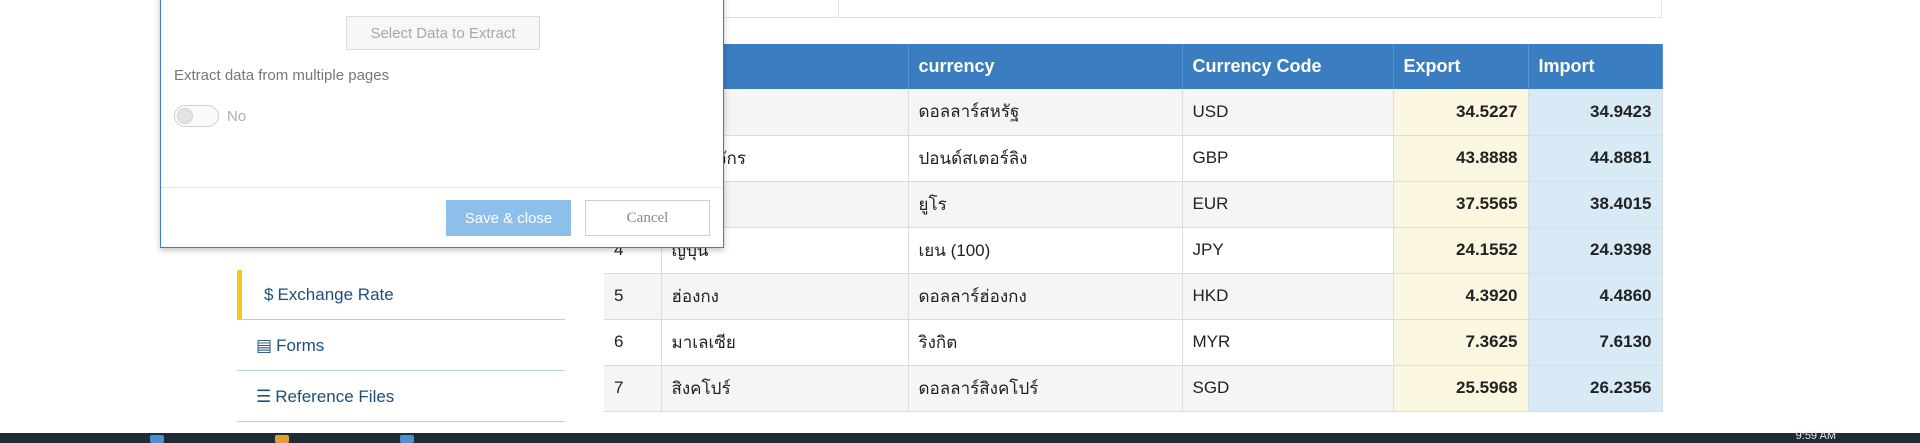 The width and height of the screenshot is (1920, 443). Describe the element at coordinates (1461, 158) in the screenshot. I see `export-rate-cell: 43.8888` at that location.